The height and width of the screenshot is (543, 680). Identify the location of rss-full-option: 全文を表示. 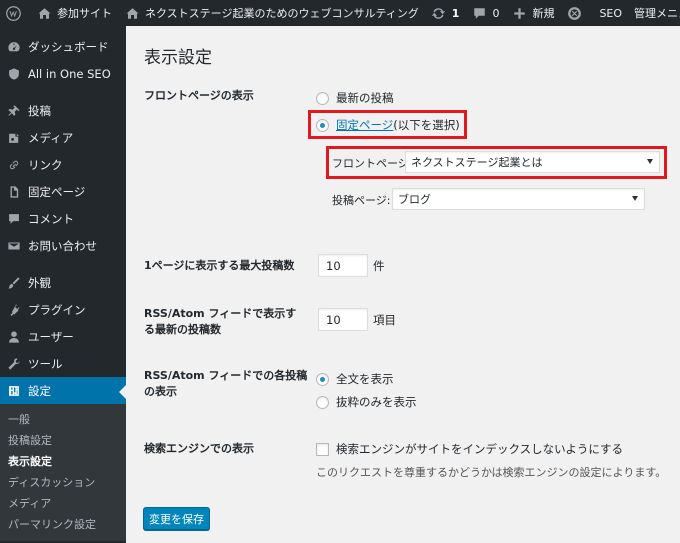
(355, 379).